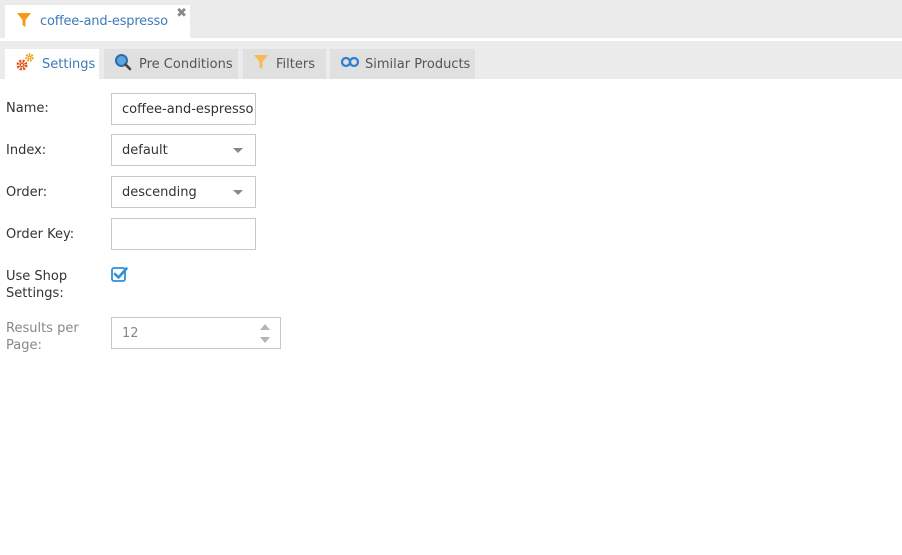  Describe the element at coordinates (37, 276) in the screenshot. I see `use-shop-settings-label-line1: Use Shop` at that location.